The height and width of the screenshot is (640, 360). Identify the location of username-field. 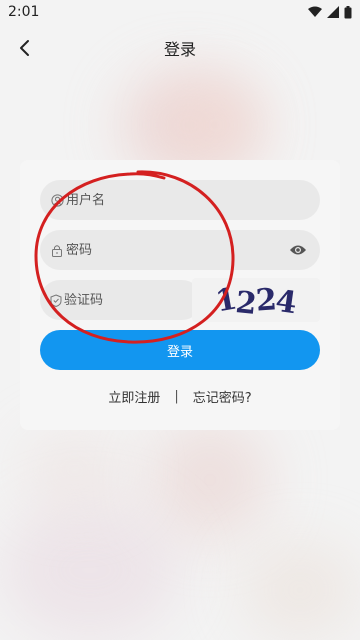
(180, 200).